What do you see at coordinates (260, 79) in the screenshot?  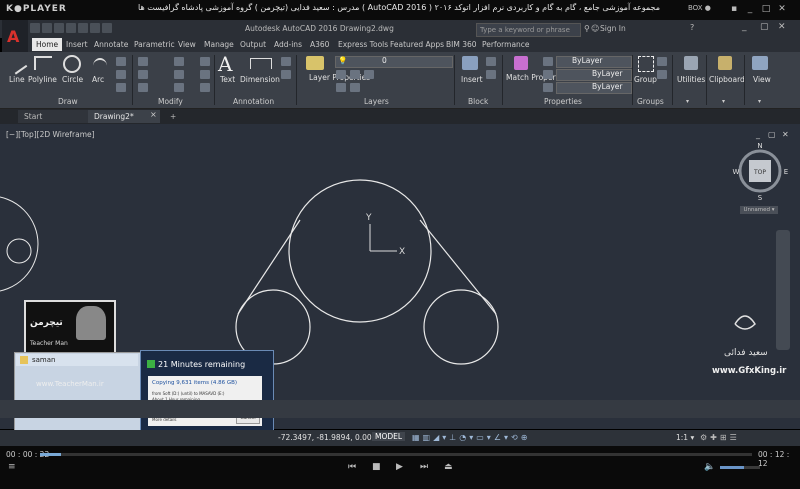 I see `dimension-button: Dimension` at bounding box center [260, 79].